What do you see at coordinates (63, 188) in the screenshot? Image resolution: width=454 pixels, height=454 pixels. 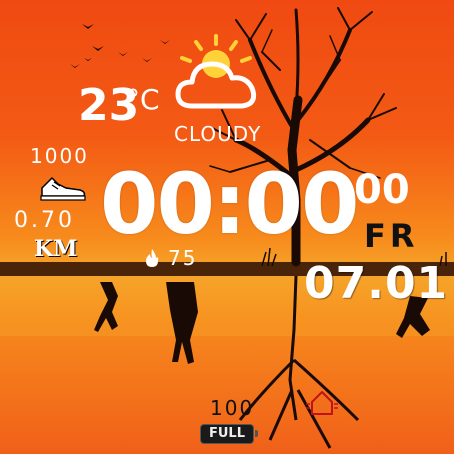 I see `sneaker-icon` at bounding box center [63, 188].